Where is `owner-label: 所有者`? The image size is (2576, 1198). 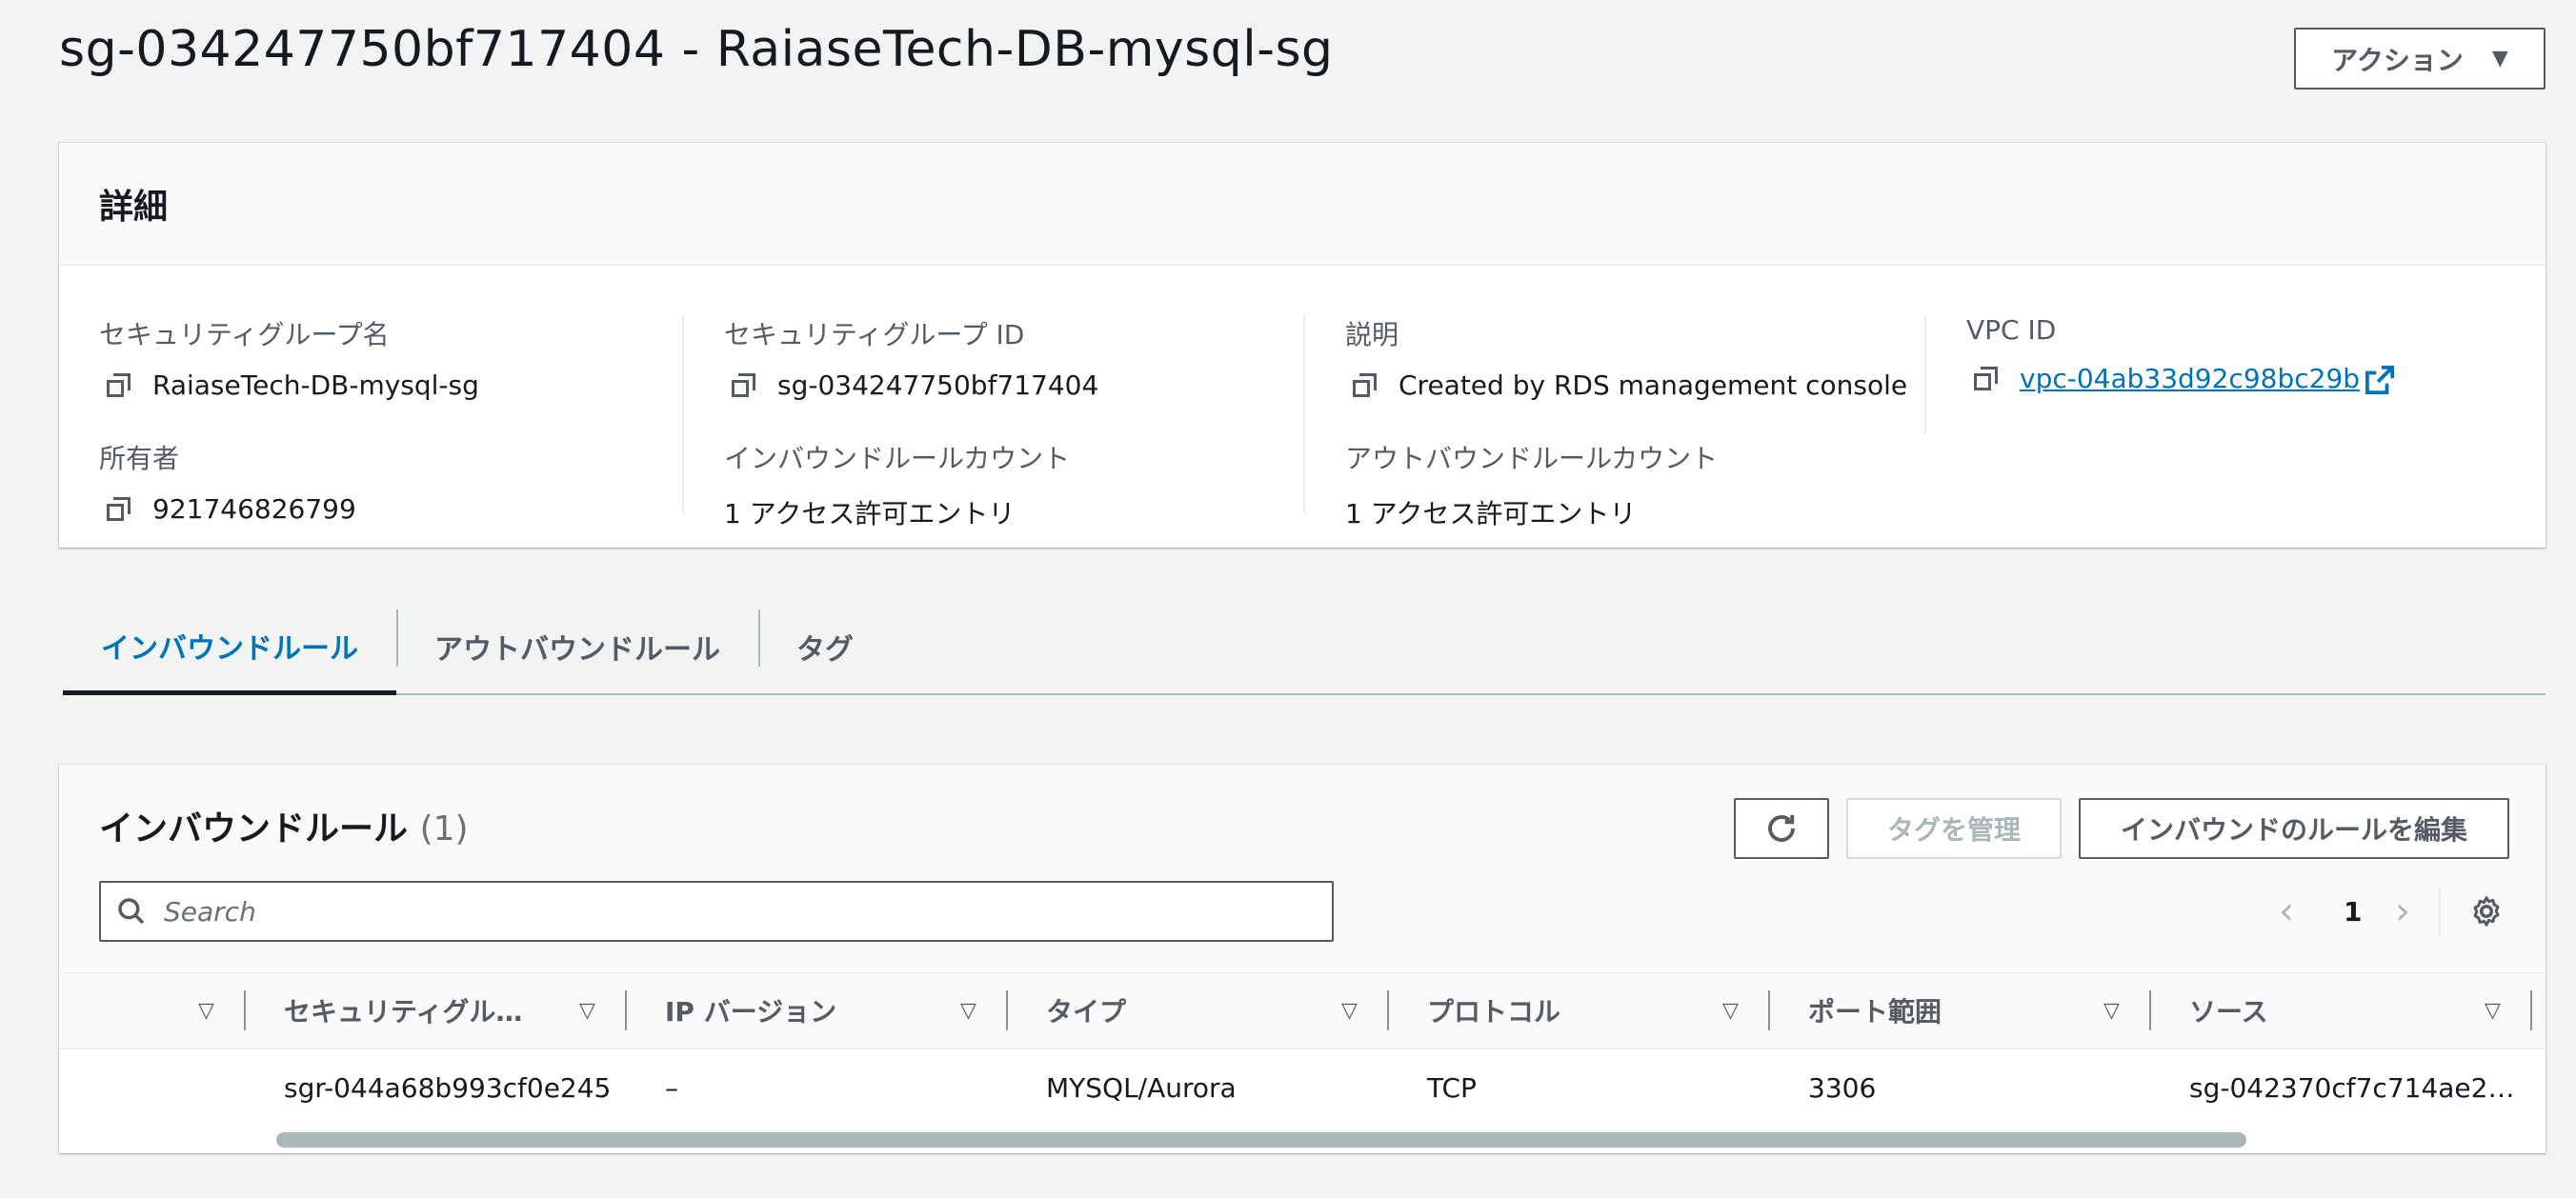 owner-label: 所有者 is located at coordinates (140, 459).